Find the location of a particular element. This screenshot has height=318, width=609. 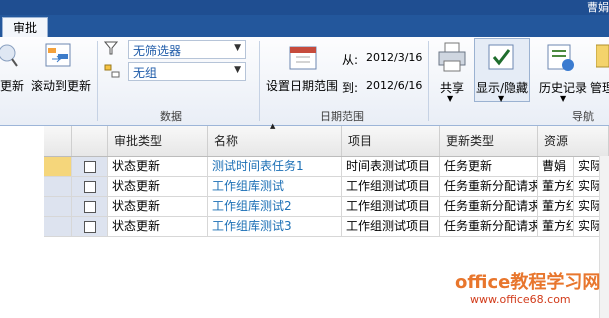

tab-approvals: 审批 is located at coordinates (25, 27).